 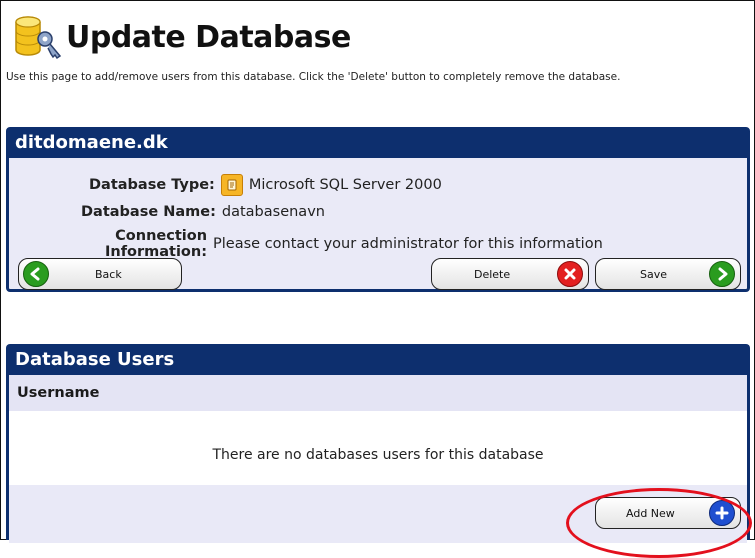 I want to click on database-type-label: Database Type:, so click(x=152, y=185).